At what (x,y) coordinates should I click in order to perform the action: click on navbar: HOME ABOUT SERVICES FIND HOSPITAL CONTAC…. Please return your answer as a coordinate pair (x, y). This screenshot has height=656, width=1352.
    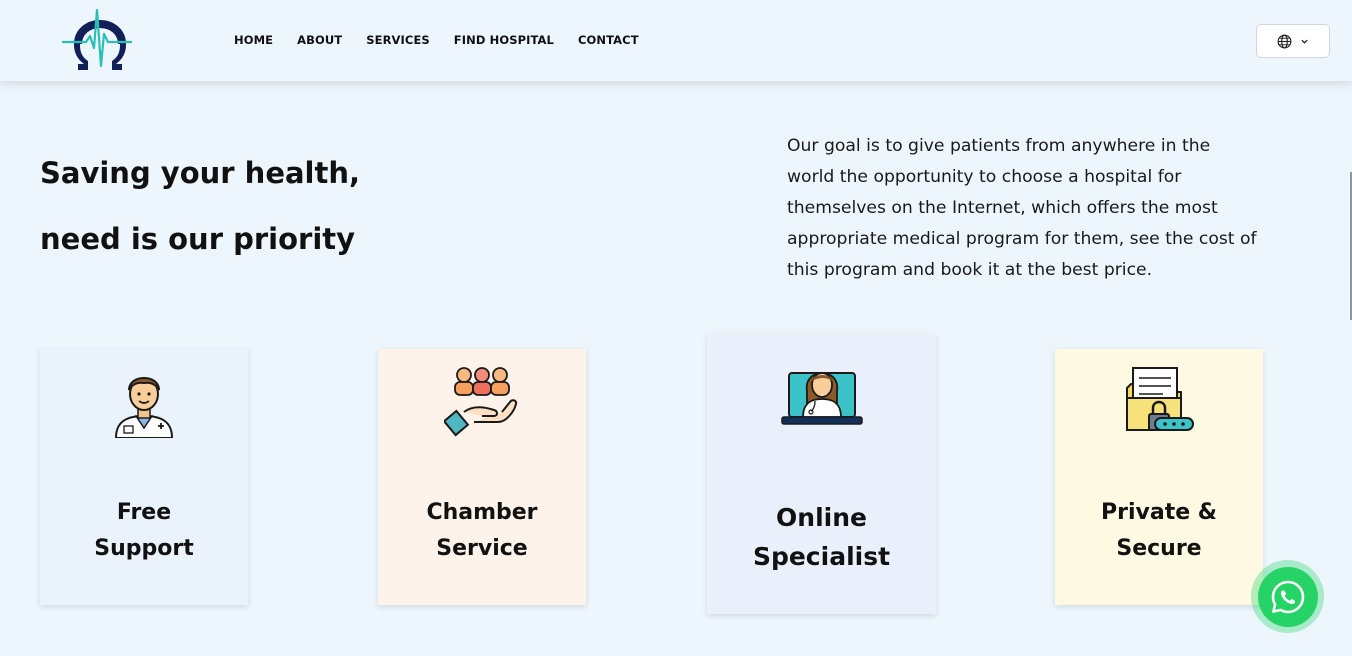
    Looking at the image, I should click on (676, 40).